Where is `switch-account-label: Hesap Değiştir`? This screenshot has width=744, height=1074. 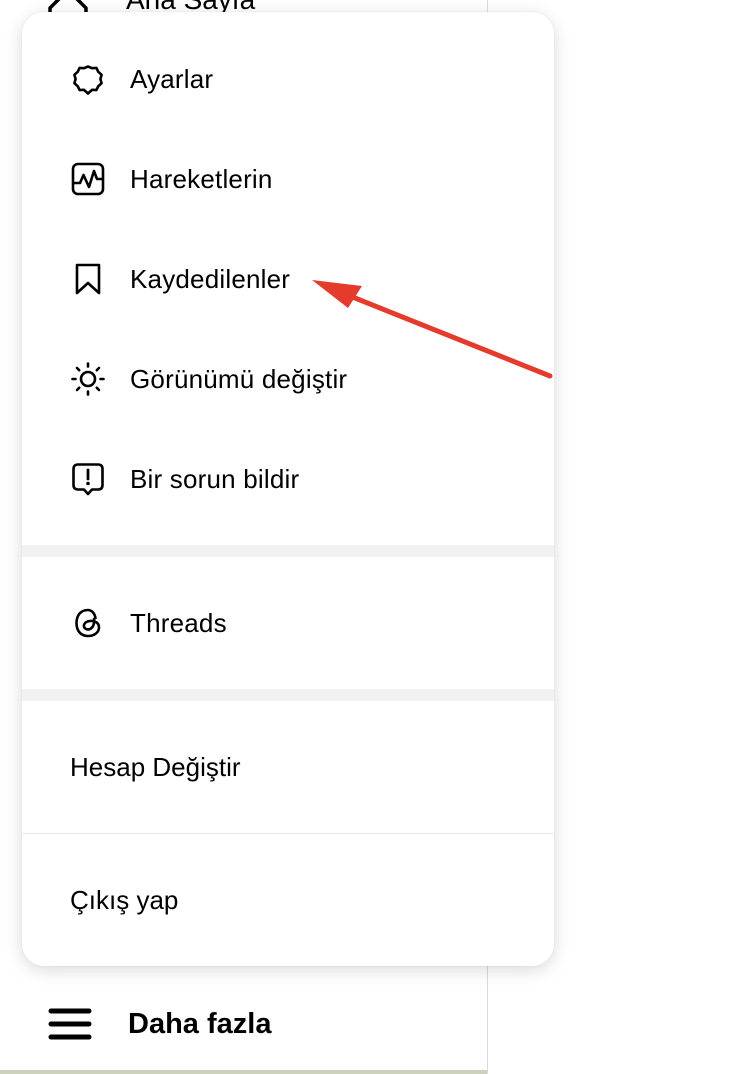
switch-account-label: Hesap Değiştir is located at coordinates (155, 766).